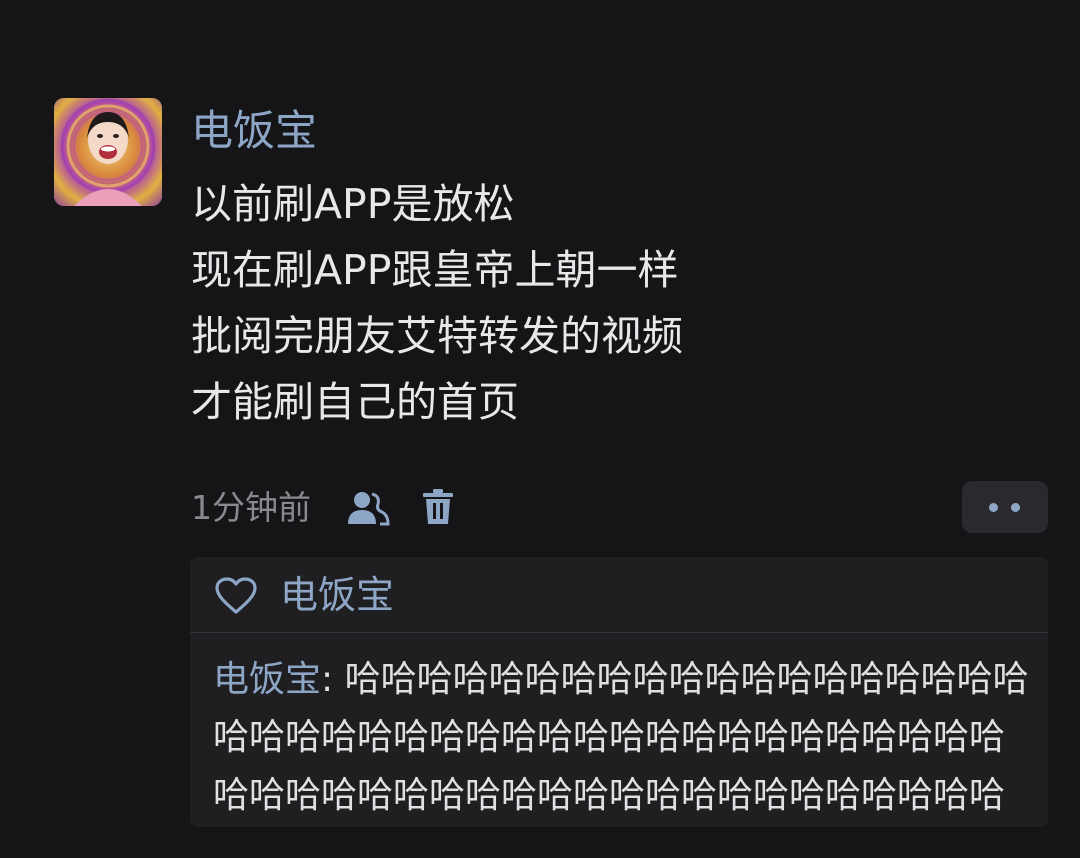 Image resolution: width=1080 pixels, height=858 pixels. I want to click on post-line: 批阅完朋友艾特转发的视频, so click(437, 336).